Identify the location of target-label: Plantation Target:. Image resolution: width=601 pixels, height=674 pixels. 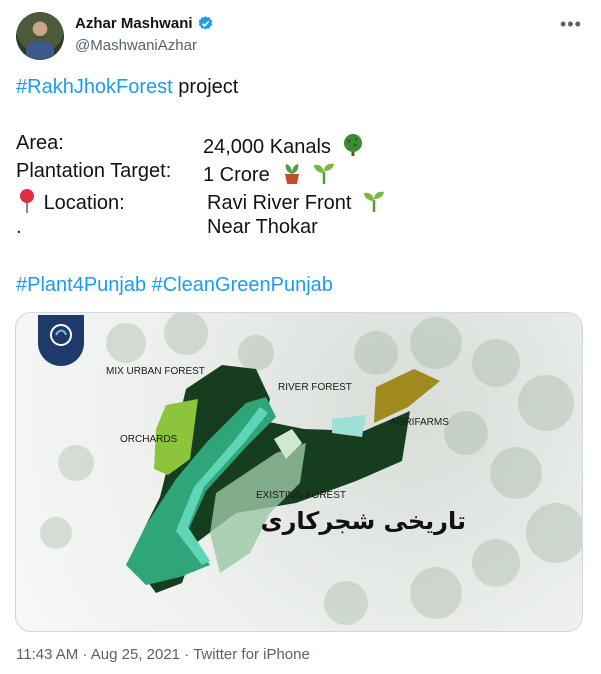
(94, 171).